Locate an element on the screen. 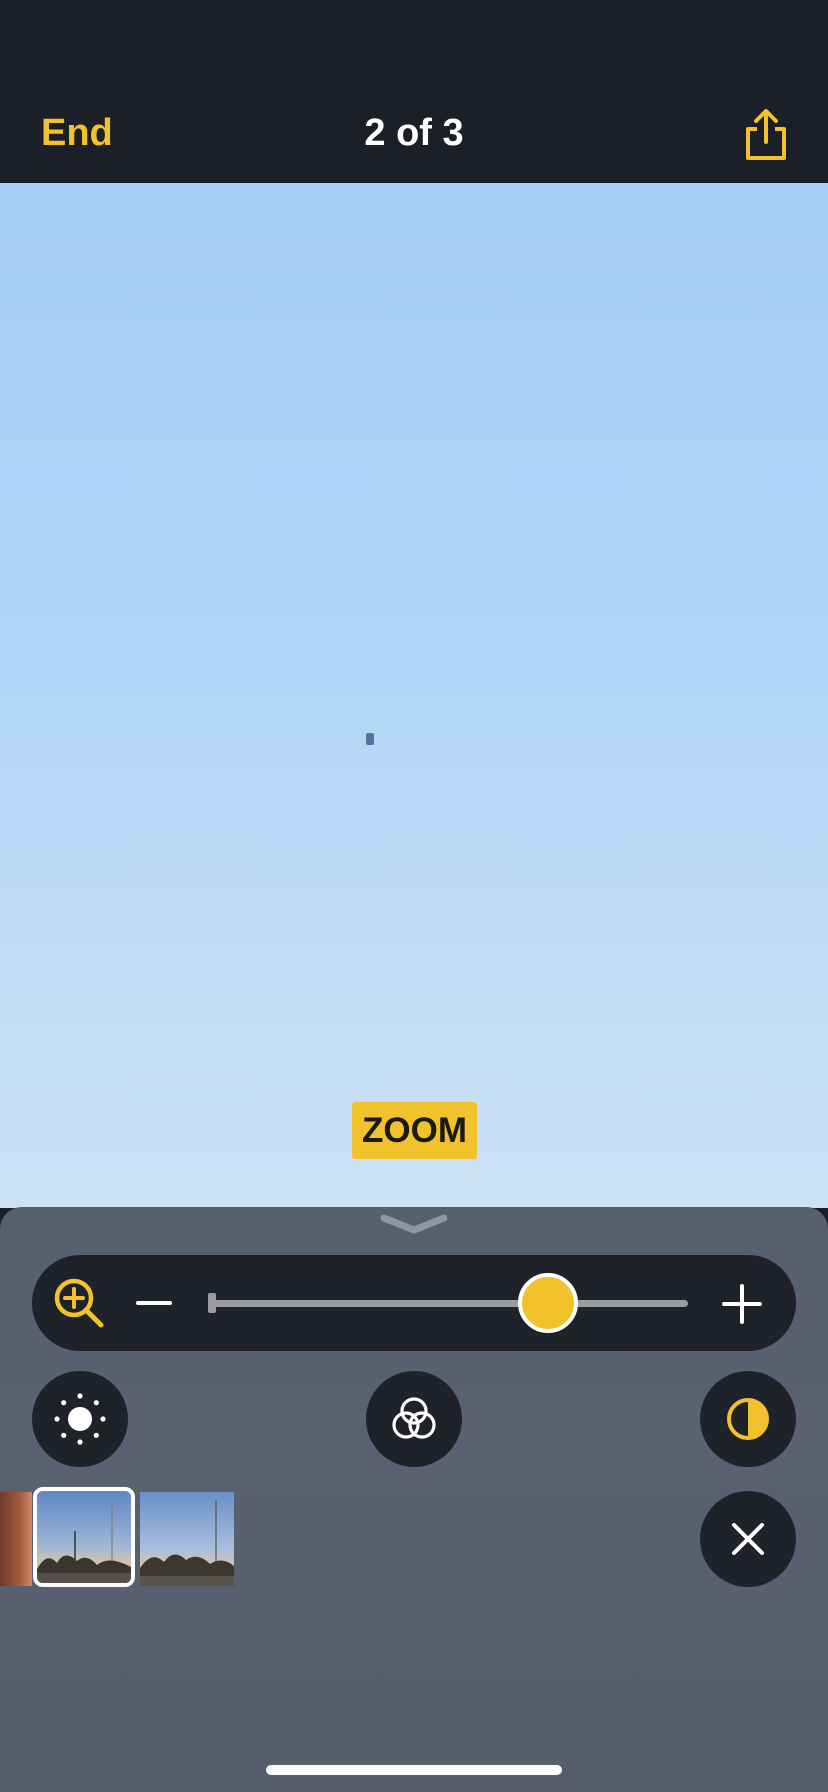 This screenshot has width=828, height=1792. top-bar is located at coordinates (414, 91).